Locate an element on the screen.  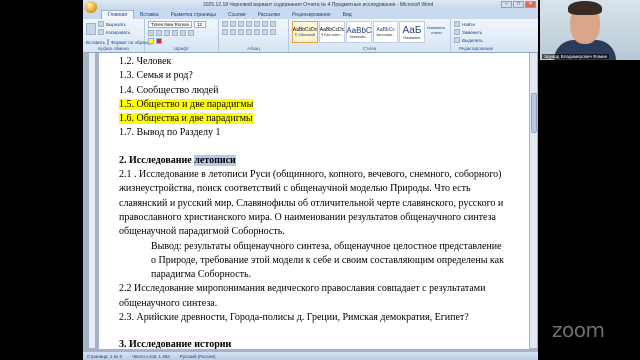
shading-icon is located at coordinates (265, 32).